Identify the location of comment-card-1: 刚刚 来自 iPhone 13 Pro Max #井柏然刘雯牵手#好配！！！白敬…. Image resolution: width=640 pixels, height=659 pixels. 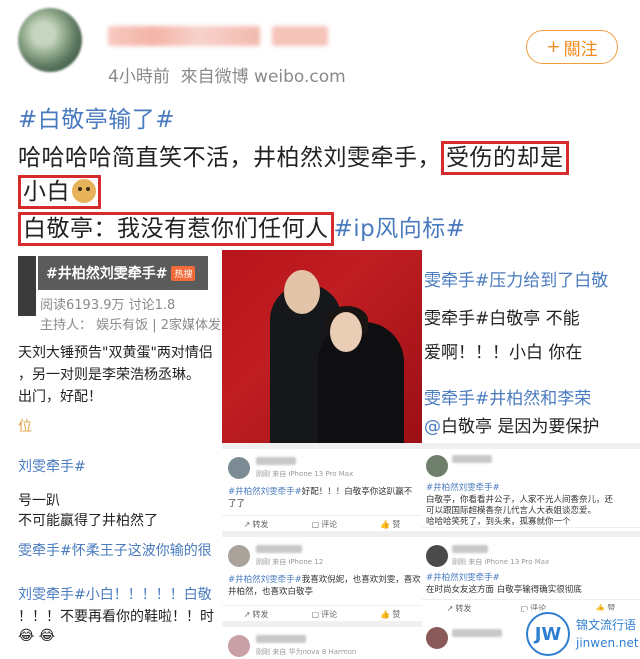
(322, 487).